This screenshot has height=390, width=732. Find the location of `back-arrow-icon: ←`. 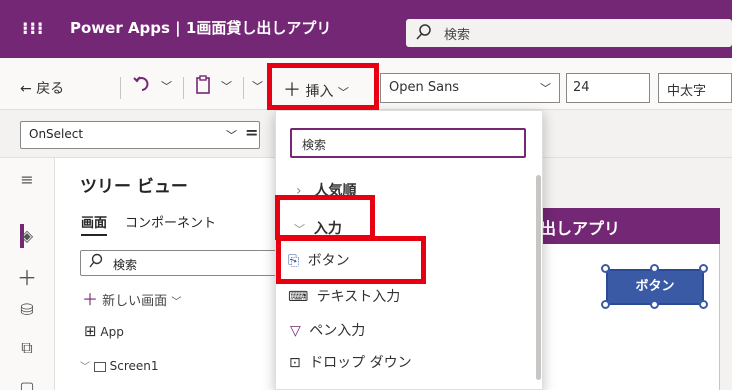

back-arrow-icon: ← is located at coordinates (26, 89).